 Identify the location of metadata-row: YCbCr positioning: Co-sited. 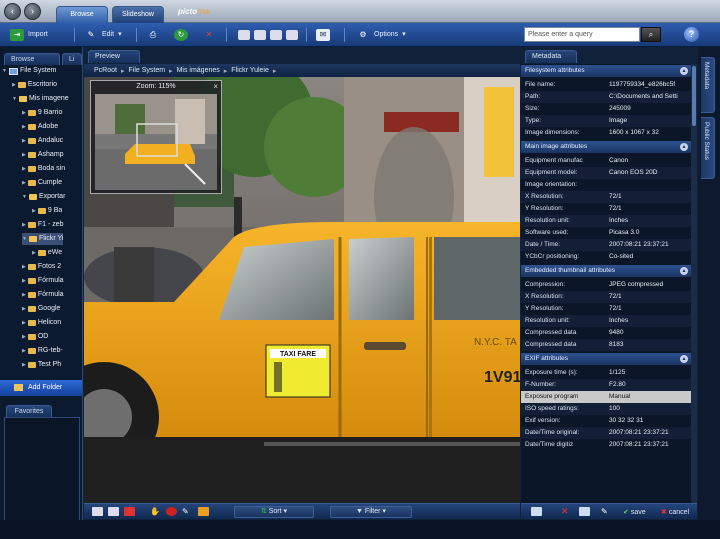
(606, 257).